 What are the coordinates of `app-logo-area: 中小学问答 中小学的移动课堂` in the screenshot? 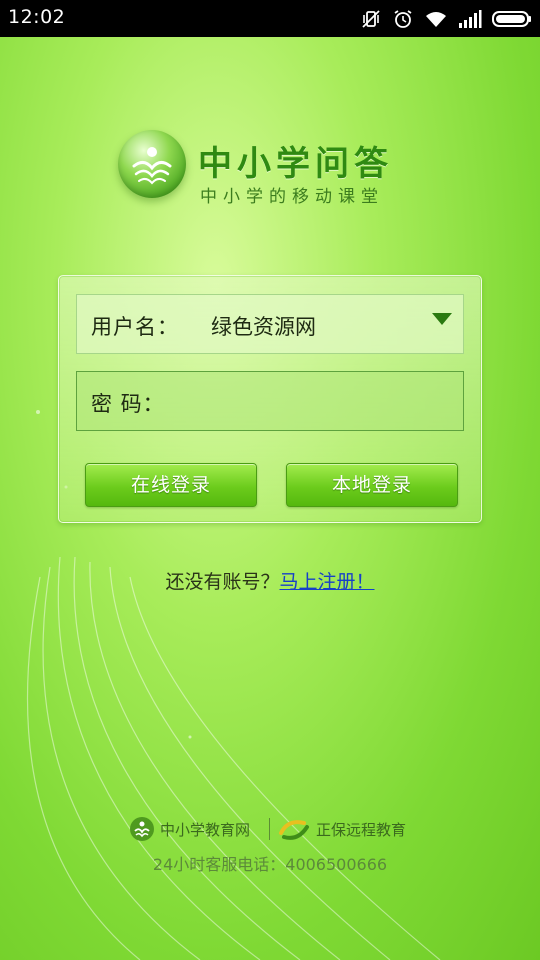 It's located at (273, 170).